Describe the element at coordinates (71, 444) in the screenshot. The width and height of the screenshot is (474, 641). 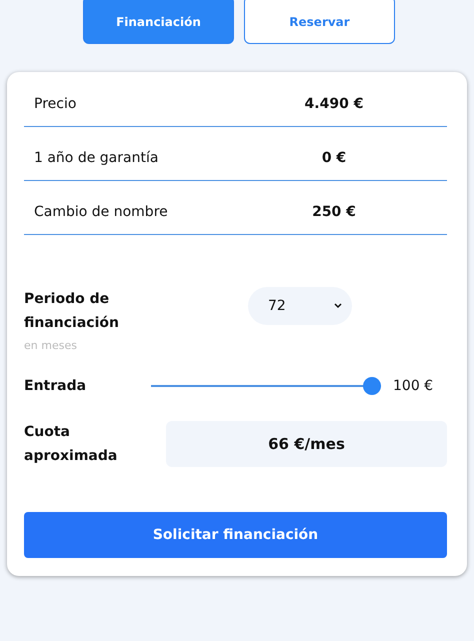
I see `installment-label: Cuota aproximada` at that location.